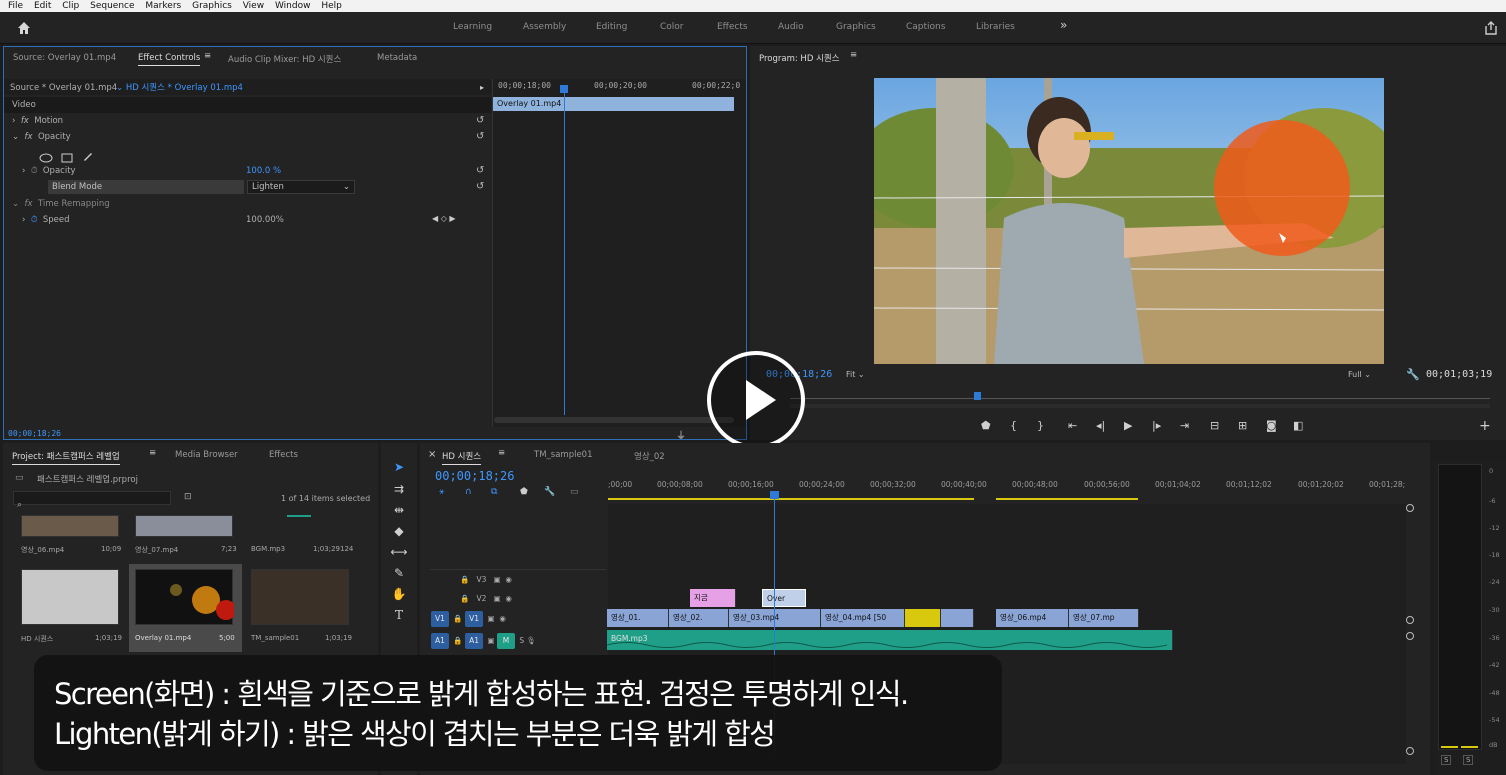 The width and height of the screenshot is (1506, 775). I want to click on thumb-video06, so click(70, 526).